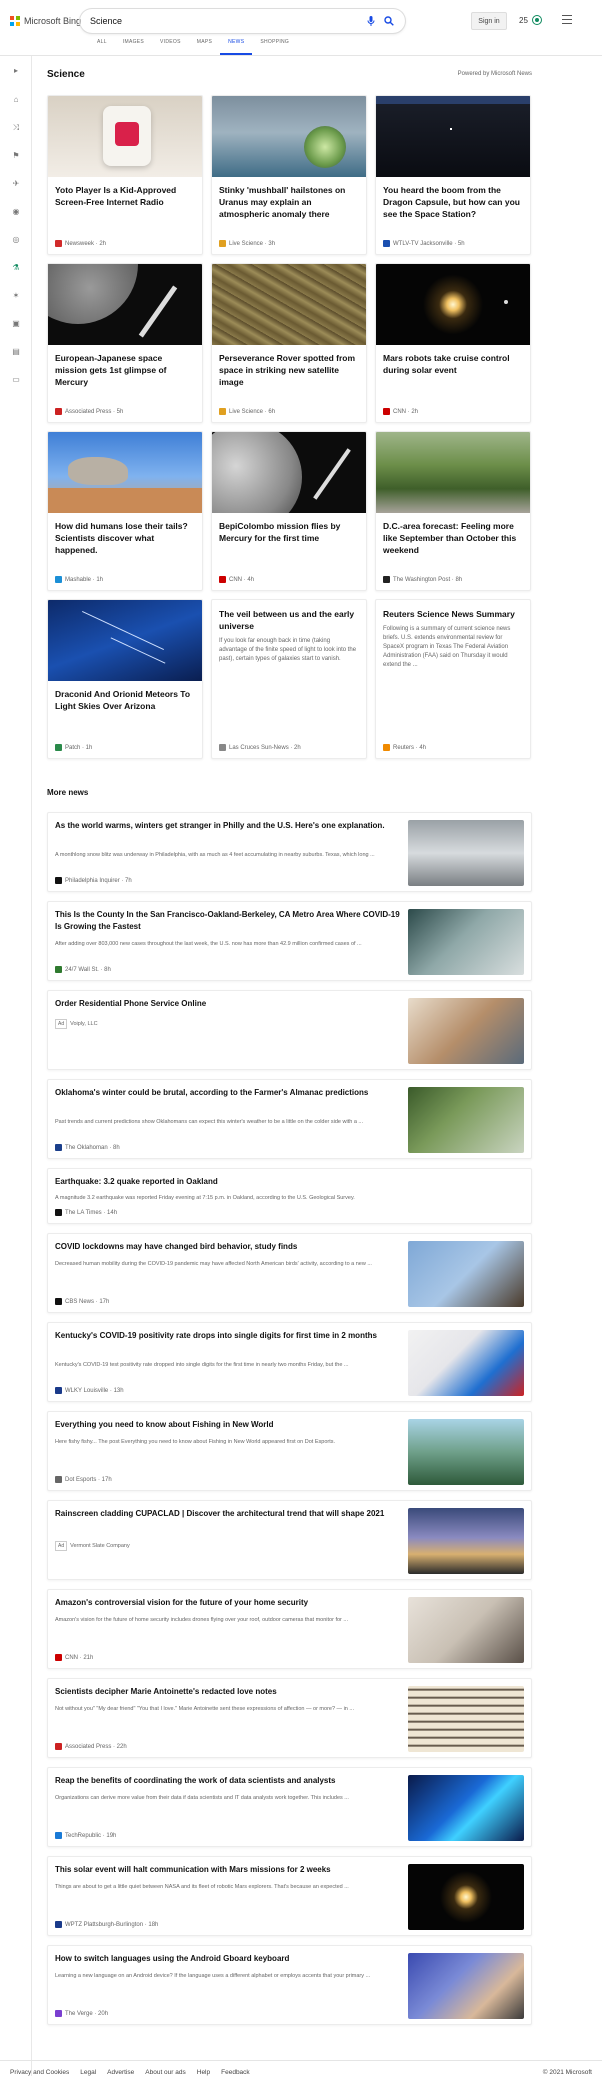 The height and width of the screenshot is (2087, 602). What do you see at coordinates (165, 2072) in the screenshot?
I see `footer-link-about-ads: About our ads` at bounding box center [165, 2072].